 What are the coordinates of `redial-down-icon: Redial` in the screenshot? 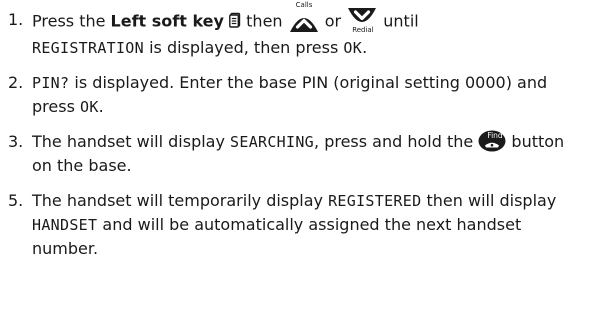 It's located at (362, 20).